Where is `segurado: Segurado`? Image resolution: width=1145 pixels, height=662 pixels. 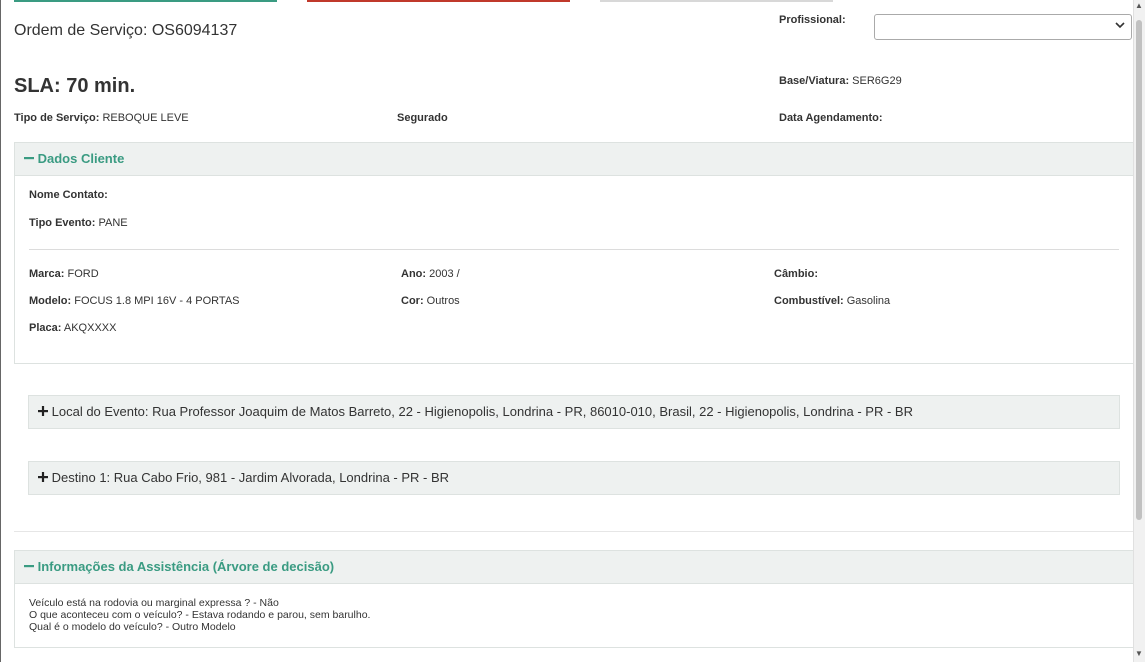
segurado: Segurado is located at coordinates (422, 118).